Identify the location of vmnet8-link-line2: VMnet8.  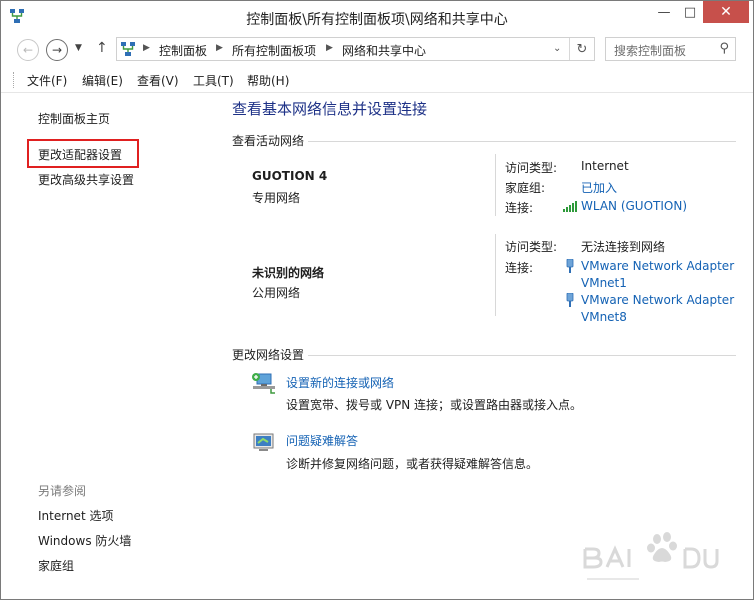
(604, 317).